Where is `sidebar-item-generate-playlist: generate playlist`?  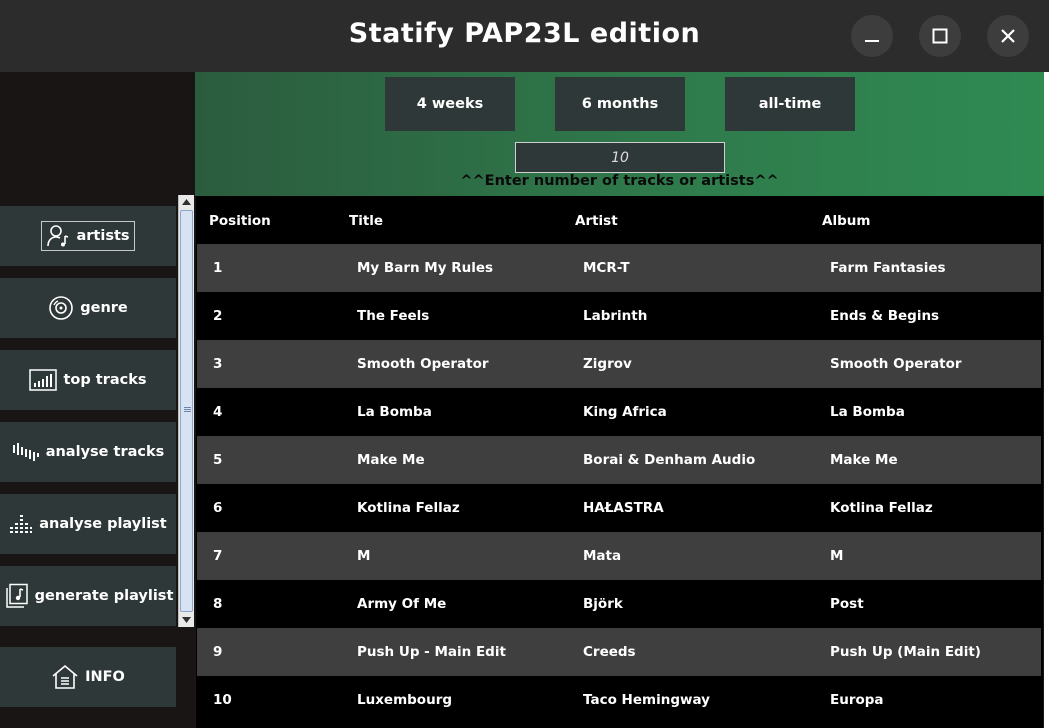 sidebar-item-generate-playlist: generate playlist is located at coordinates (88, 596).